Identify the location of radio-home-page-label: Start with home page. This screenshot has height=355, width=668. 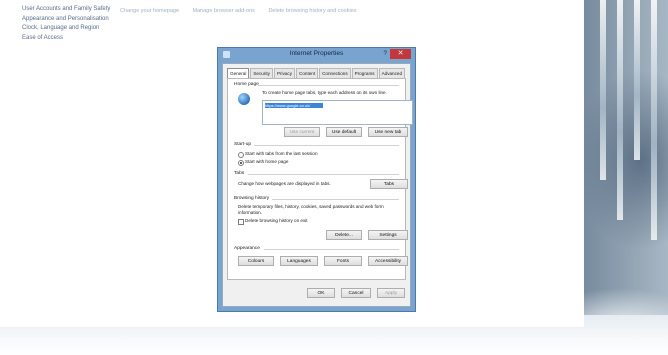
(267, 161).